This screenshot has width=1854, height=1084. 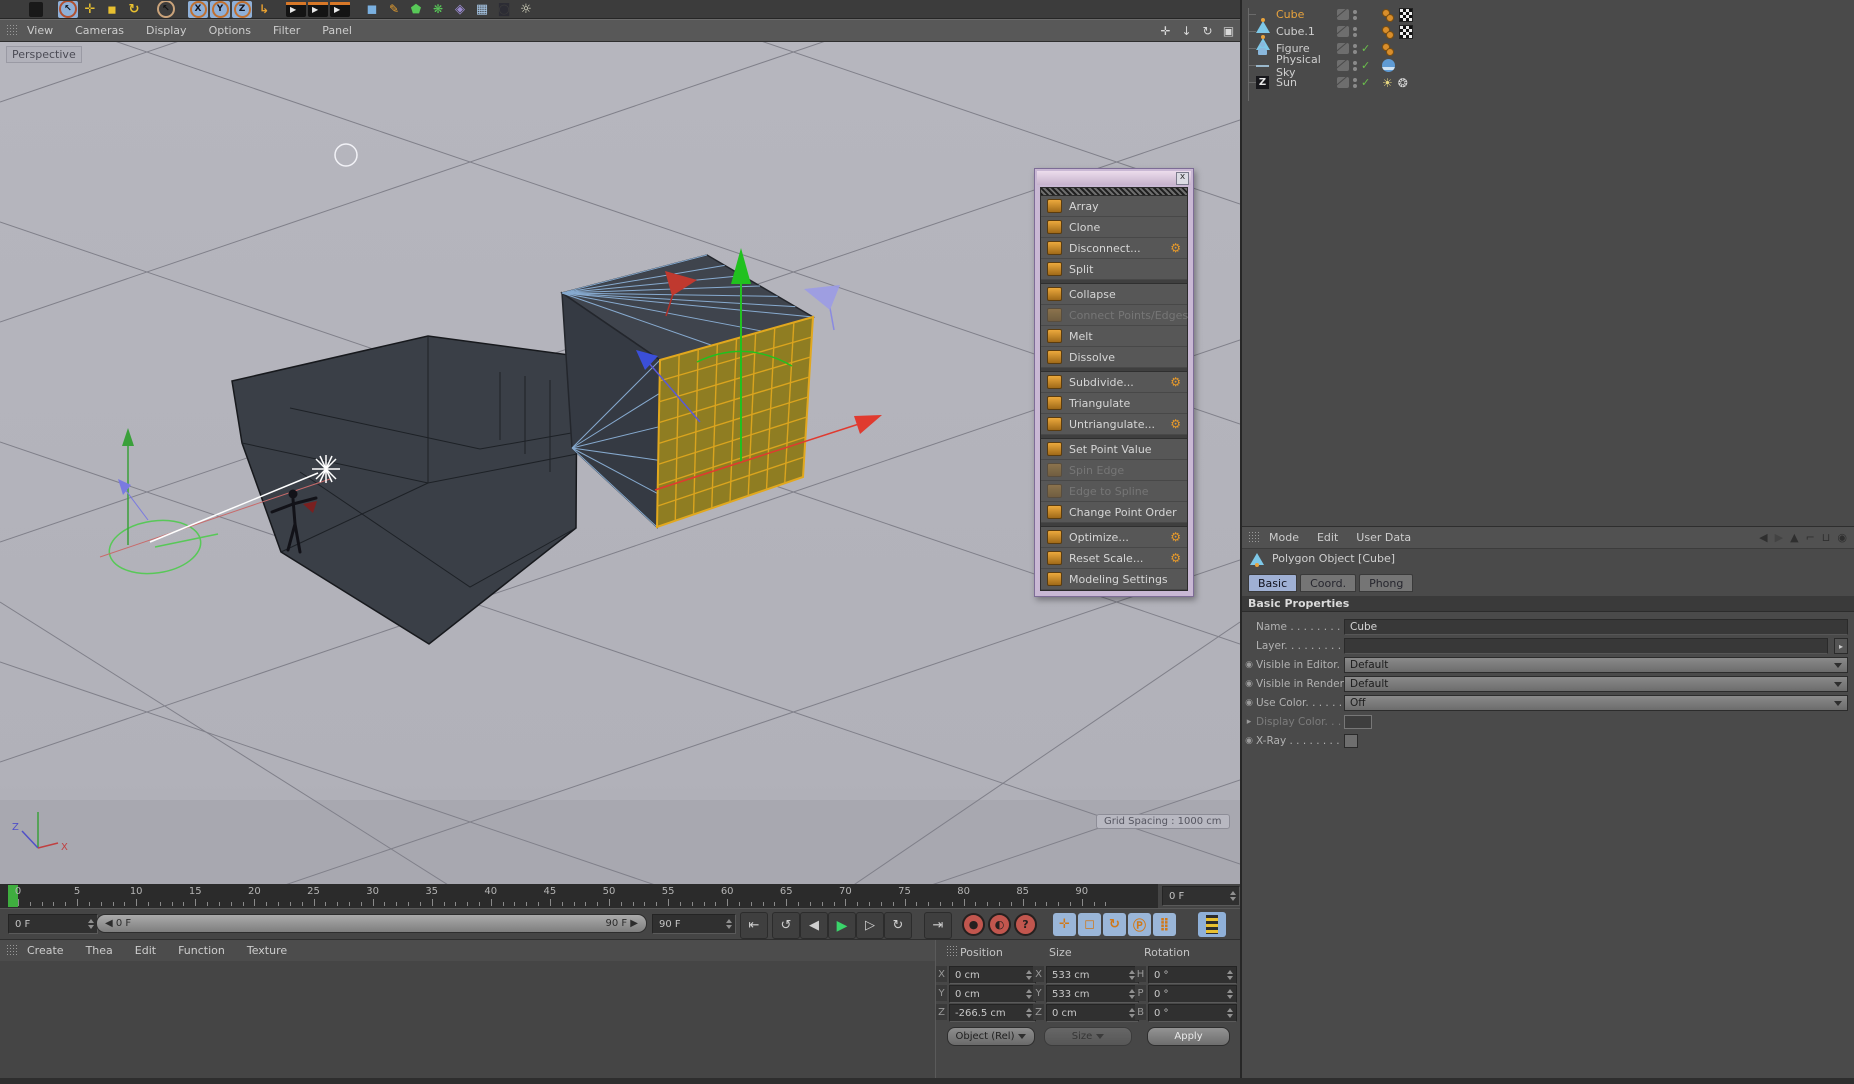 I want to click on timeline-range-slider: ◀ 0 F 90 F ▶, so click(x=371, y=923).